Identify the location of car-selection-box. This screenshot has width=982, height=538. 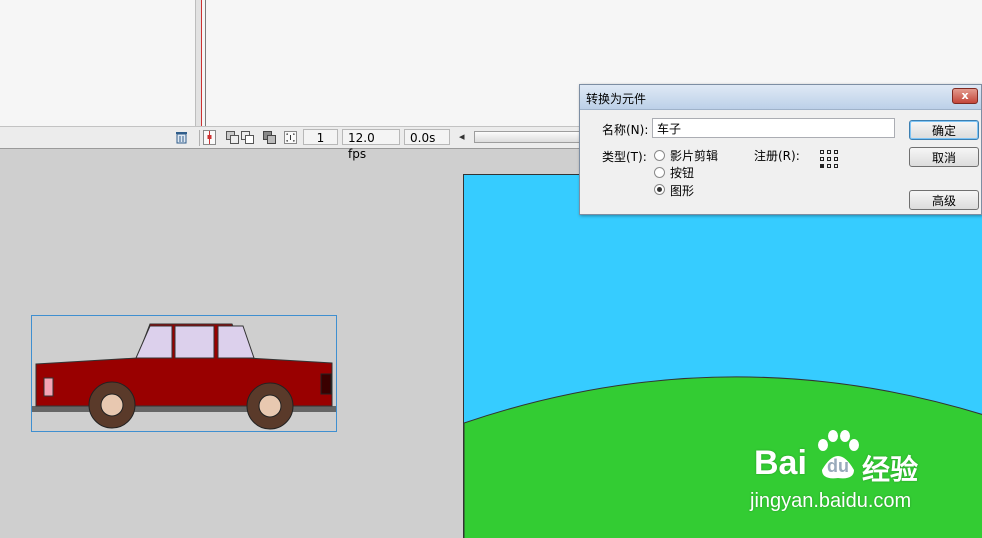
(184, 373).